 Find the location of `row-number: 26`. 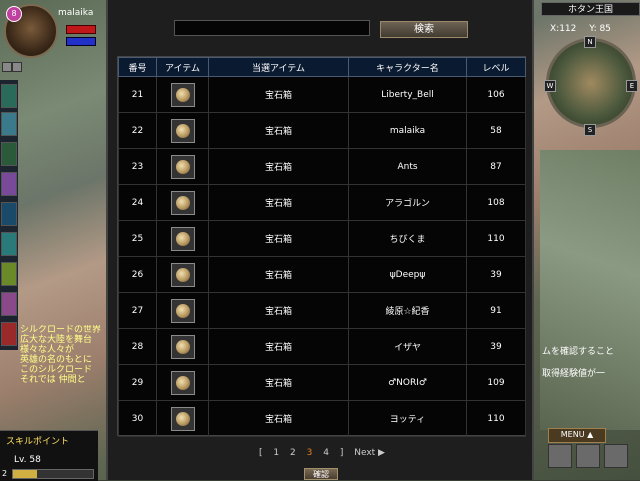

row-number: 26 is located at coordinates (137, 274).